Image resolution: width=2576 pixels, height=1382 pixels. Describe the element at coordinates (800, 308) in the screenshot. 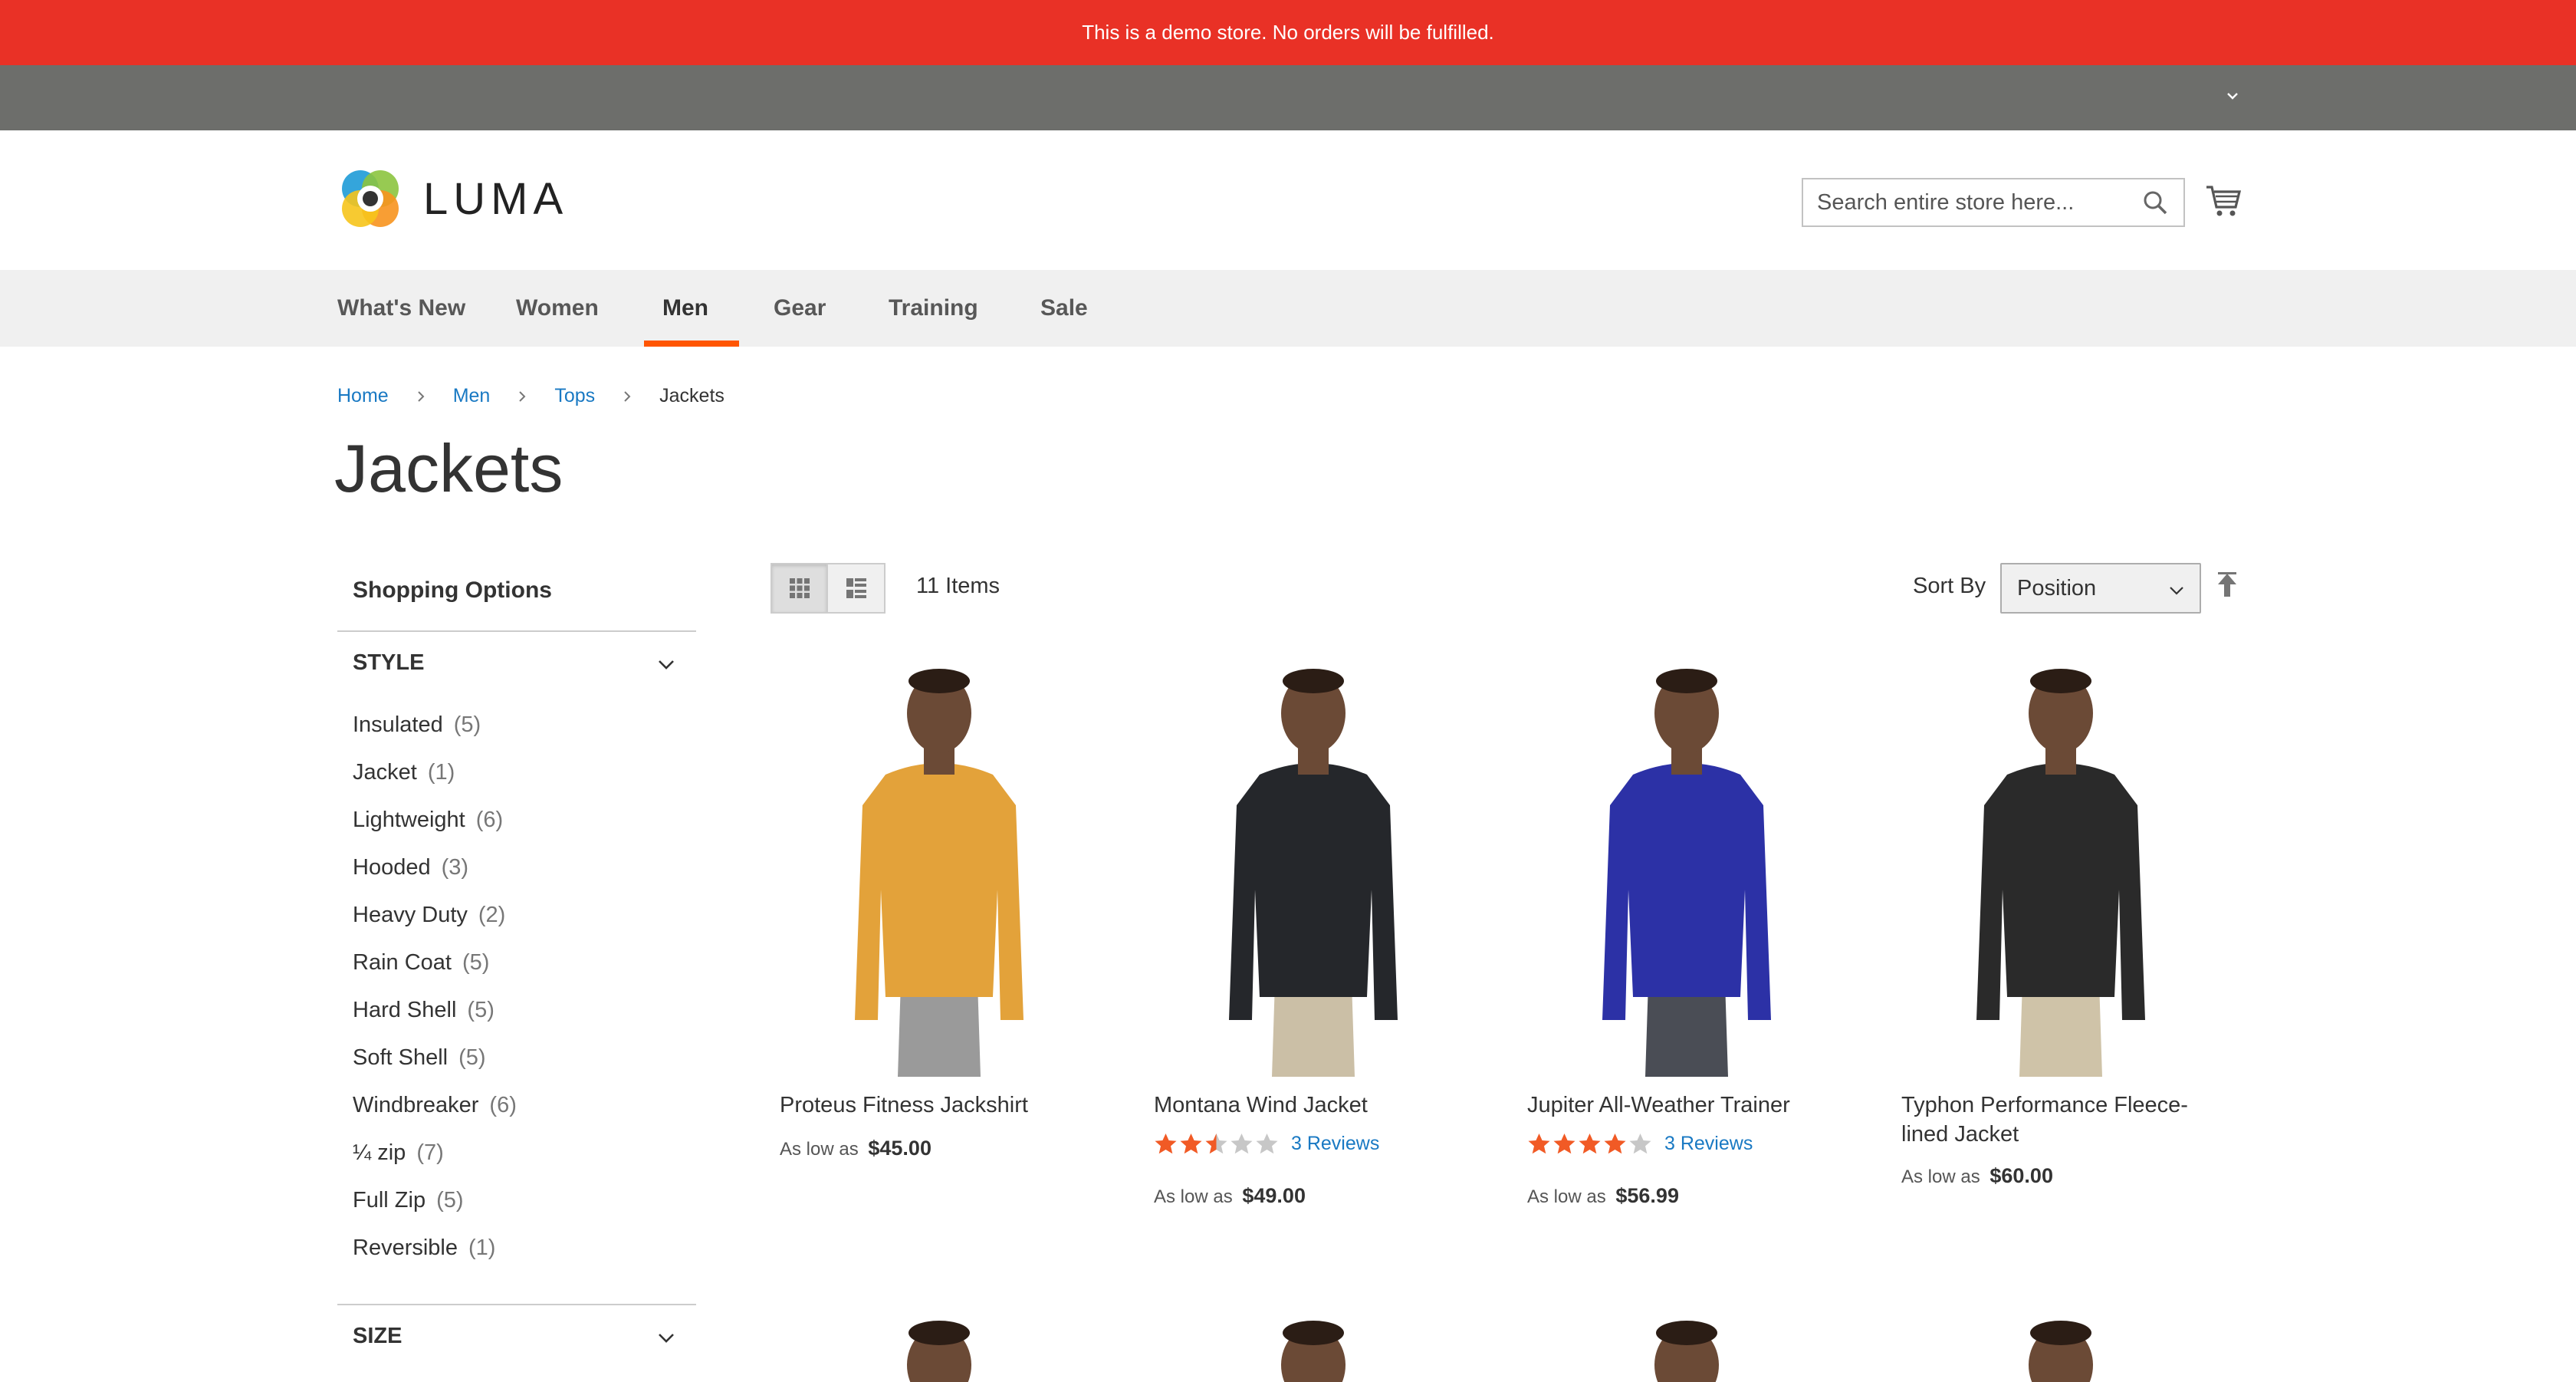

I see `nav-item-gear: Gear` at that location.